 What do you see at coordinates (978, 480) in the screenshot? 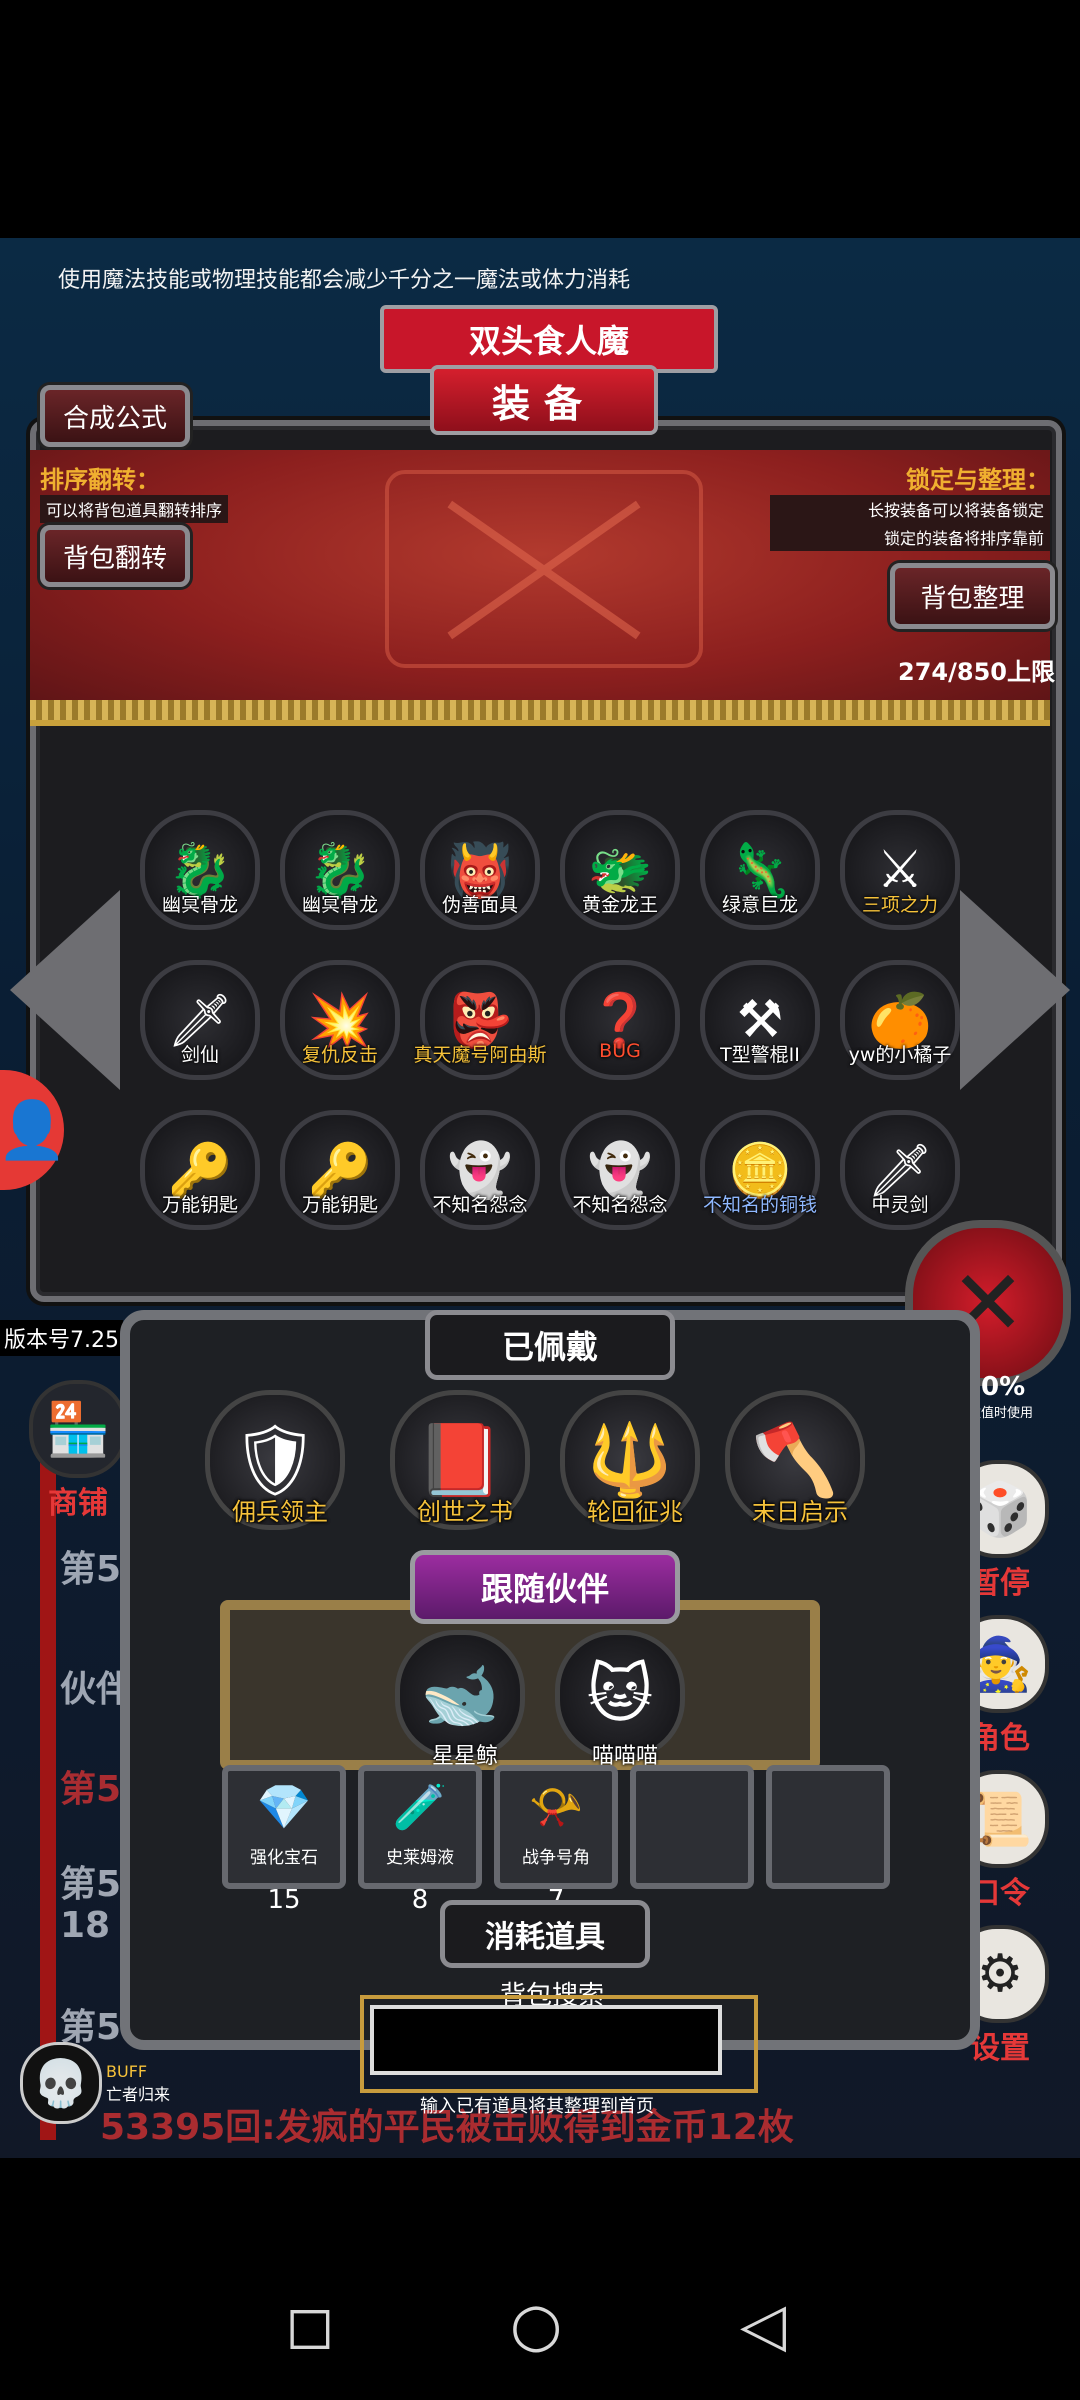
I see `lock-info-heading: 锁定与整理：` at bounding box center [978, 480].